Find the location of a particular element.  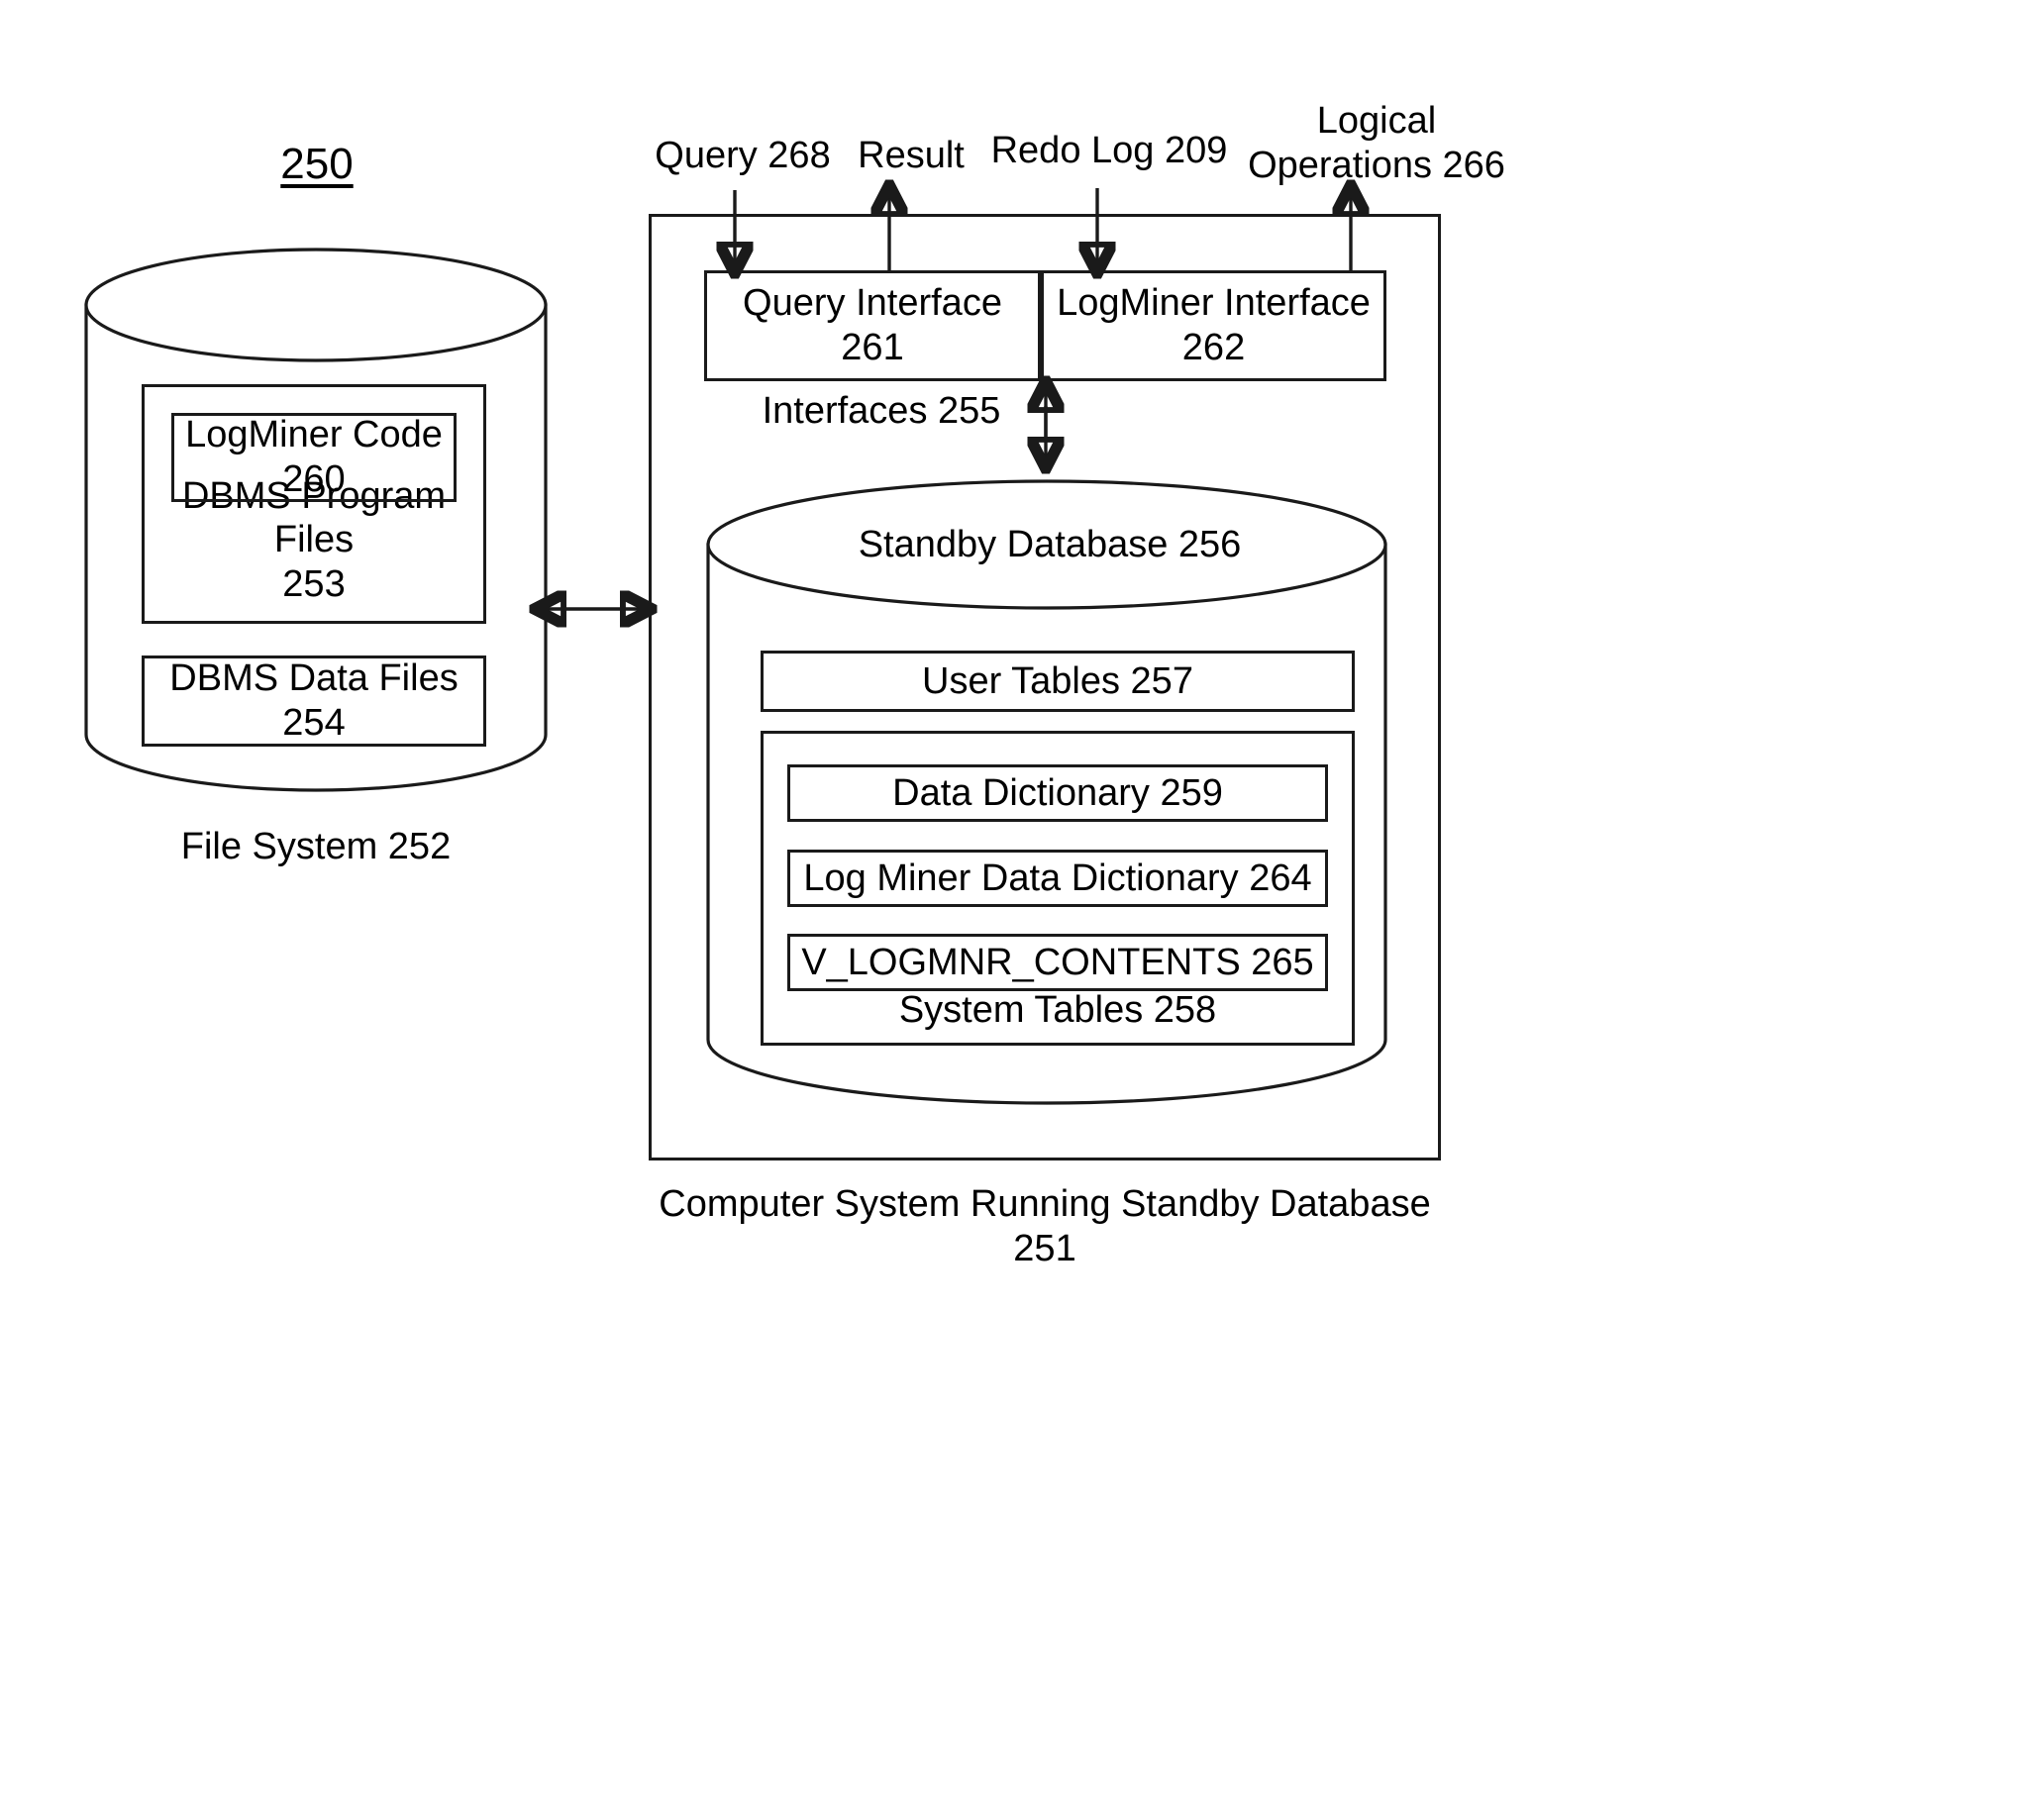

result-flow-label: Result is located at coordinates (911, 155).